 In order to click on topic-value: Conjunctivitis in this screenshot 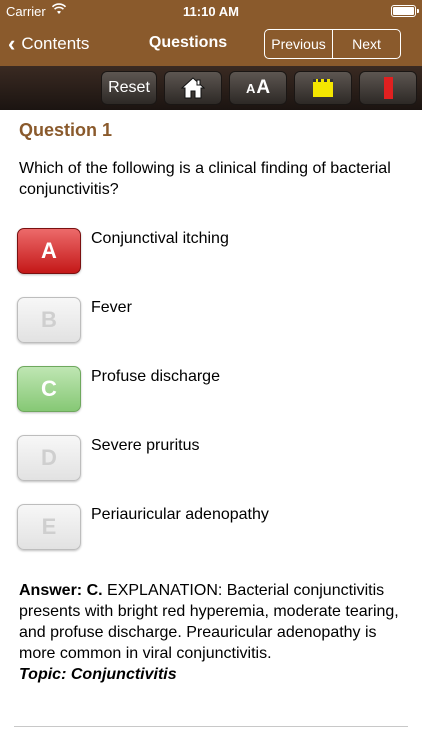, I will do `click(123, 674)`.